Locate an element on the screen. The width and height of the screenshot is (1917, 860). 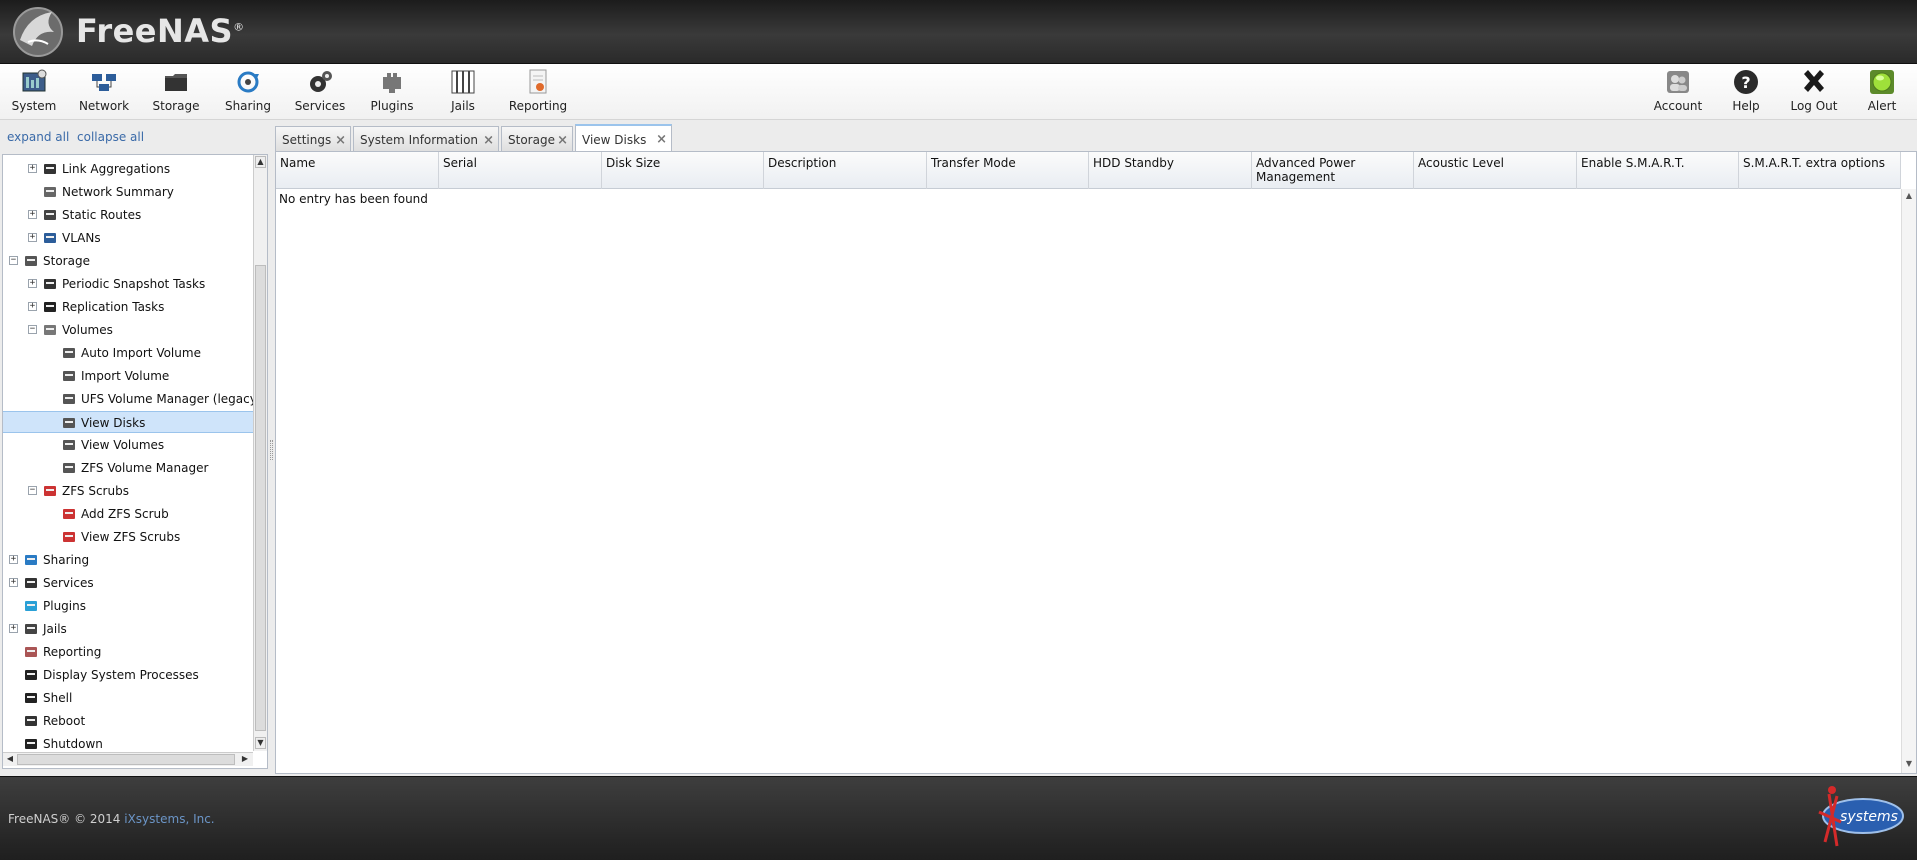
toolbar-logout-button: Log Out is located at coordinates (1814, 93).